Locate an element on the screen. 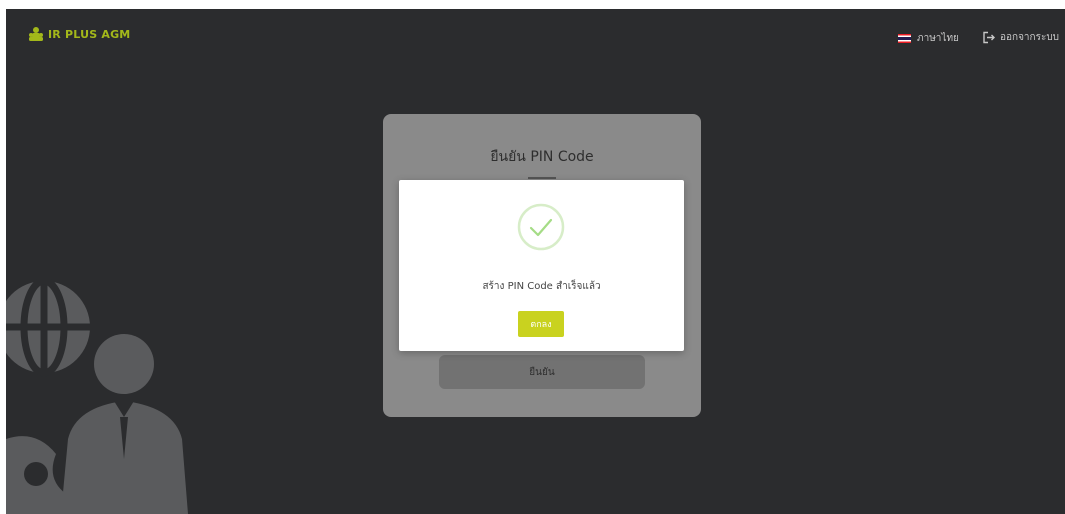  people-group-icon is located at coordinates (36, 34).